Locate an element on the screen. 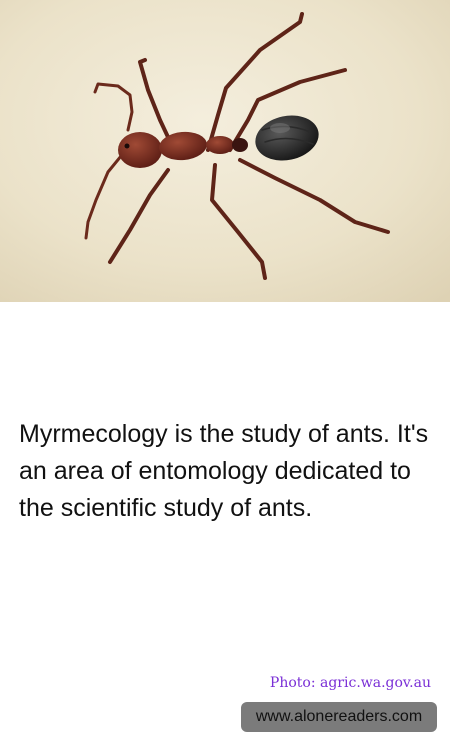  site-watermark: www.alonereaders.com is located at coordinates (339, 717).